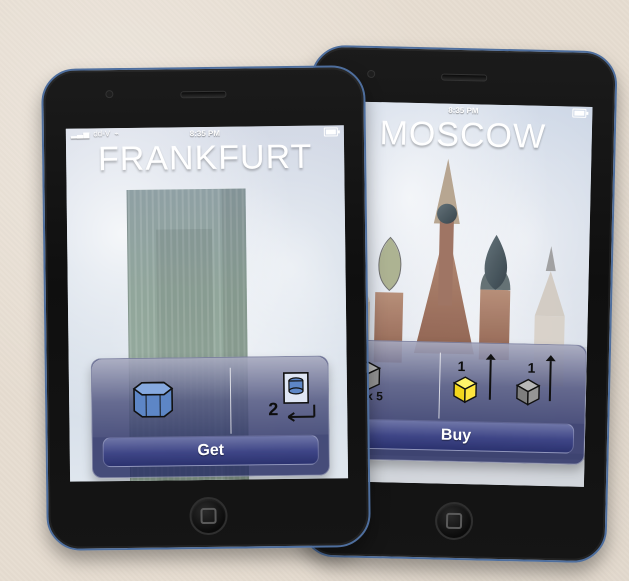 The width and height of the screenshot is (629, 581). I want to click on carrier-text: dd-V, so click(102, 134).